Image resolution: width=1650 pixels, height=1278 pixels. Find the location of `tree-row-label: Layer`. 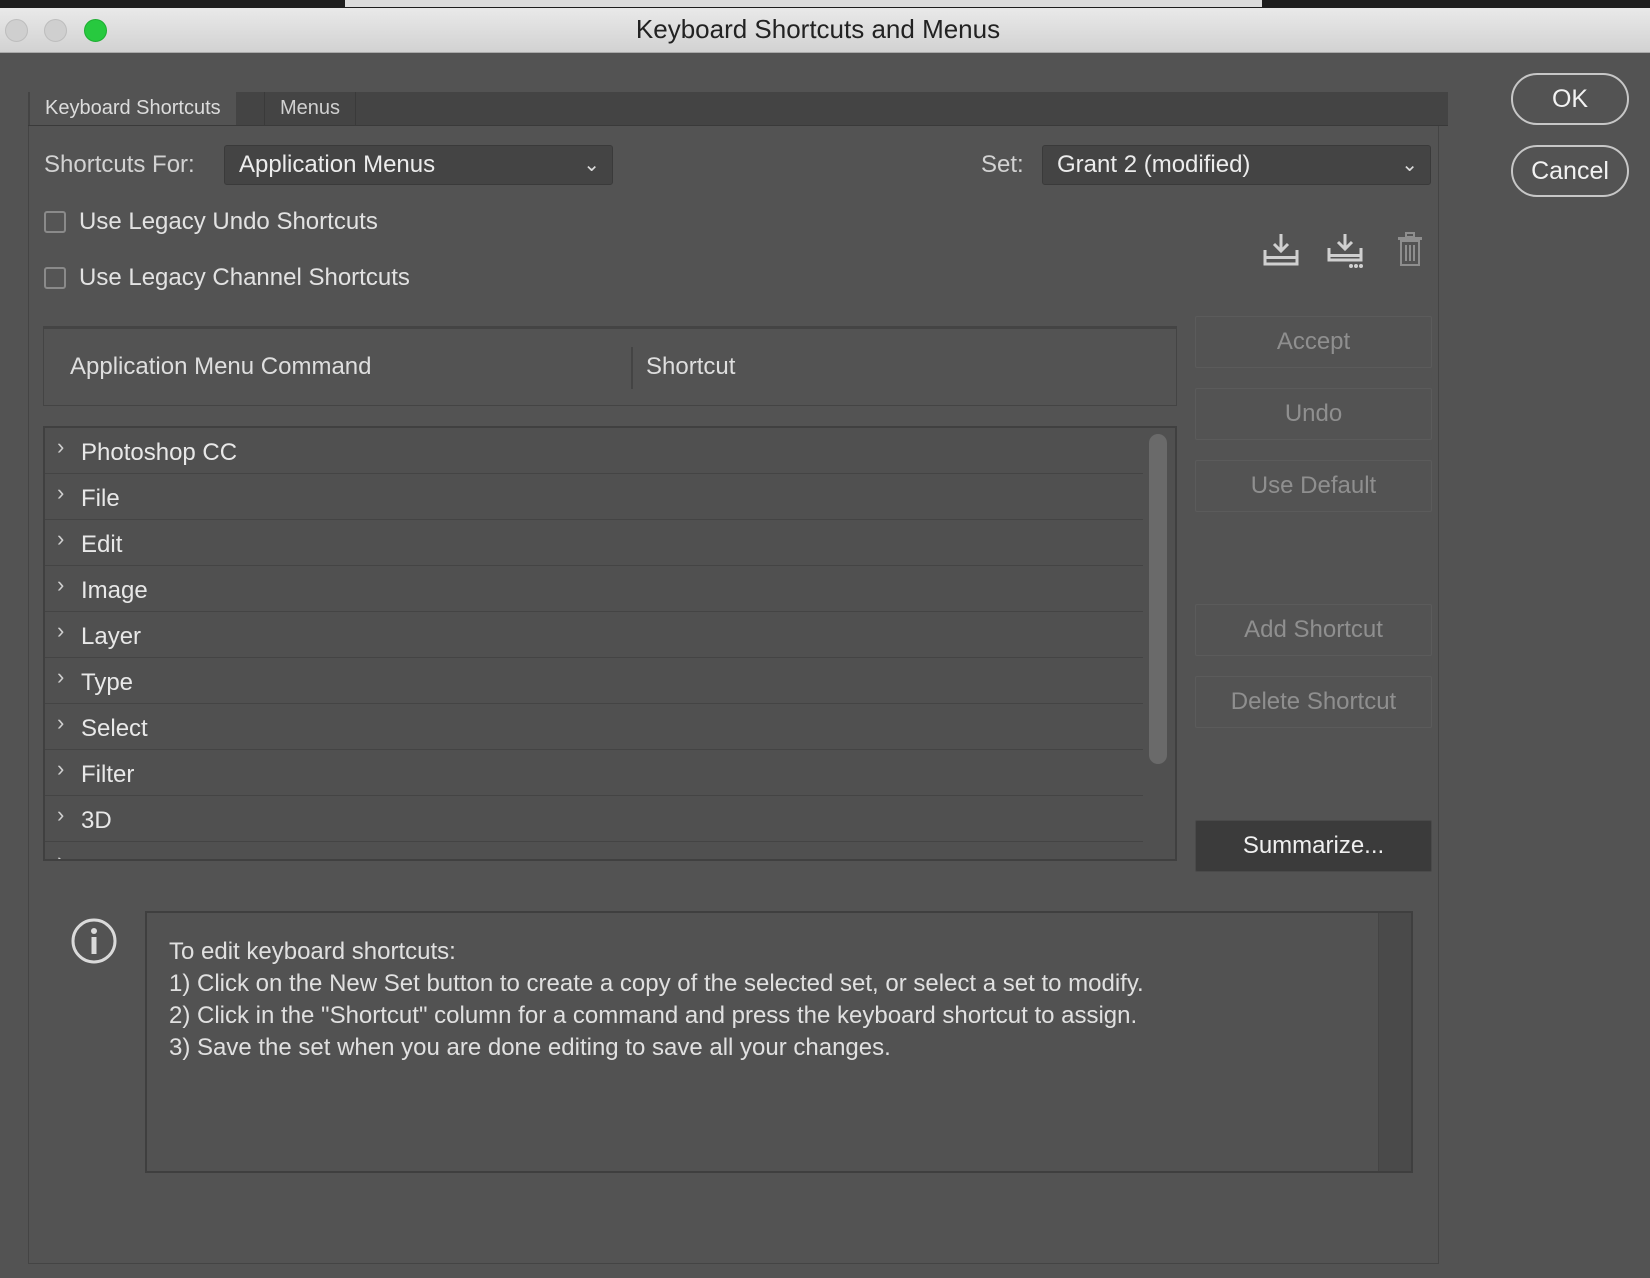

tree-row-label: Layer is located at coordinates (111, 636).